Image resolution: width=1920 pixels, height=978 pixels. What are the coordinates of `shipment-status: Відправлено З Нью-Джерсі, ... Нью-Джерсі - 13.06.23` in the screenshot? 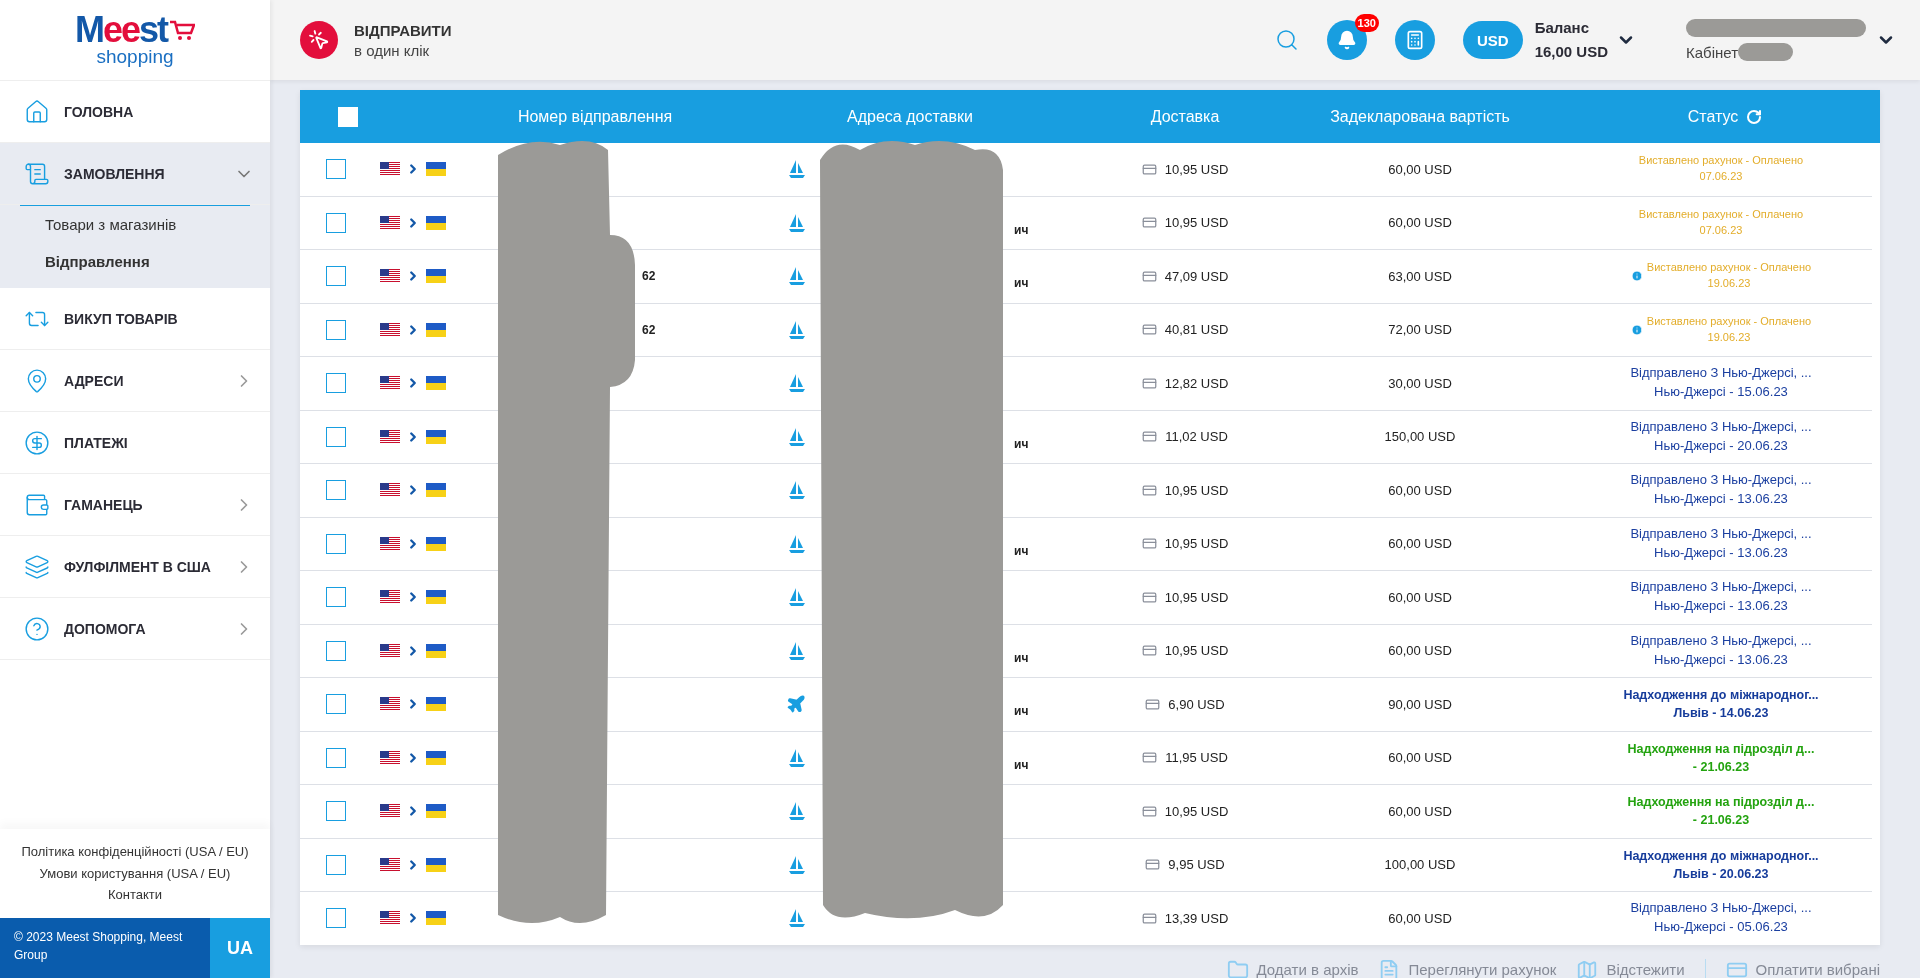 It's located at (1721, 650).